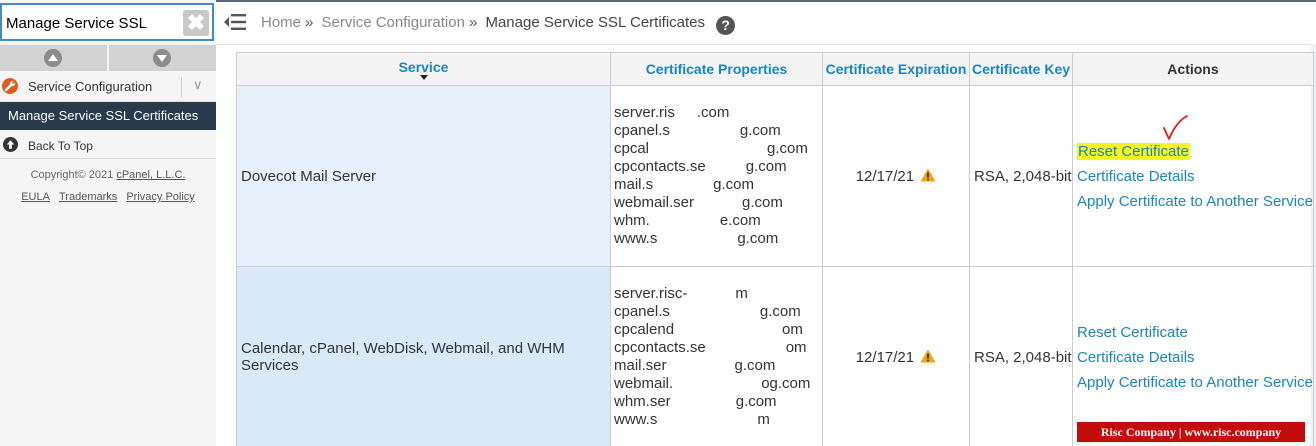 Image resolution: width=1316 pixels, height=446 pixels. I want to click on domain-line: cpcal g.com, so click(711, 148).